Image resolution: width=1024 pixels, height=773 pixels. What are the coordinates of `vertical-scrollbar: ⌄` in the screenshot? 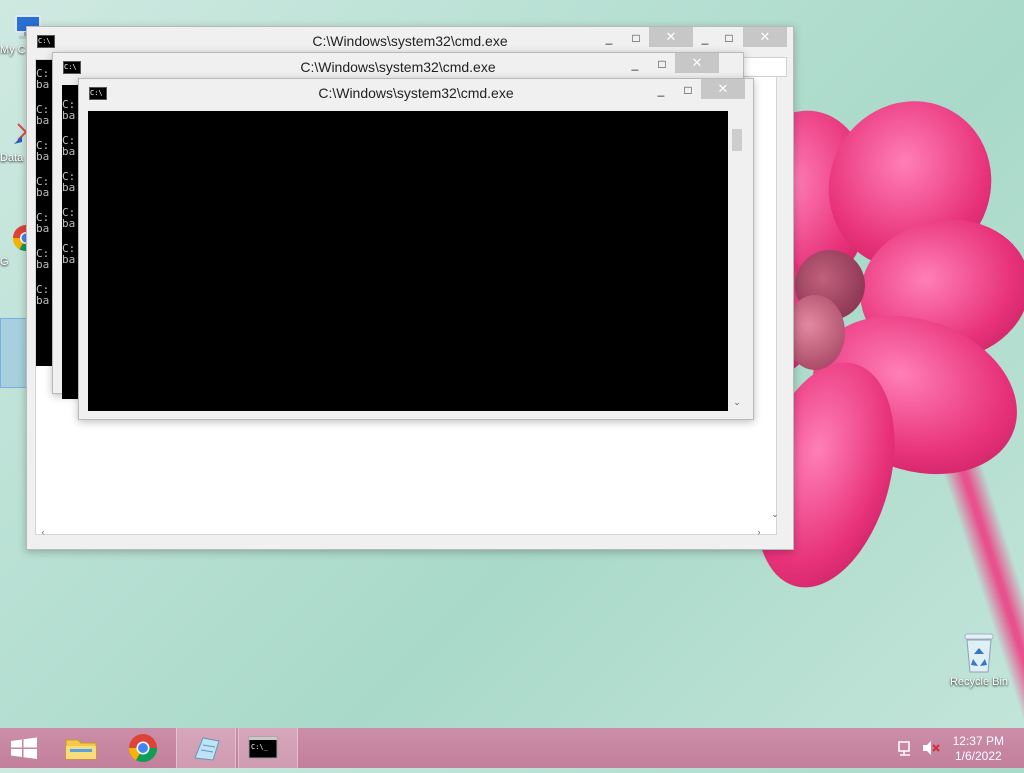 It's located at (737, 261).